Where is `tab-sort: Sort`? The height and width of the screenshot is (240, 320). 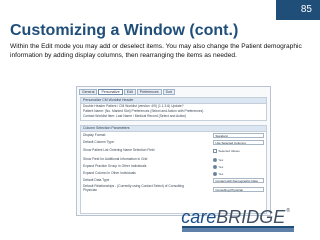
tab-sort: Sort is located at coordinates (169, 92).